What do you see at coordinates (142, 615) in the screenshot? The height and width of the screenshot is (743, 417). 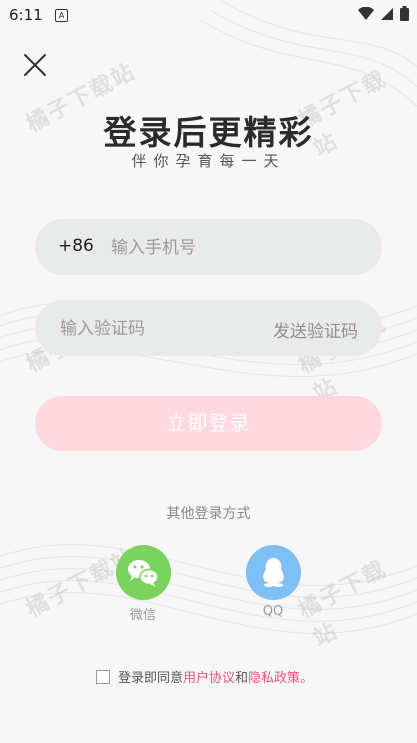 I see `wechat-label: 微信` at bounding box center [142, 615].